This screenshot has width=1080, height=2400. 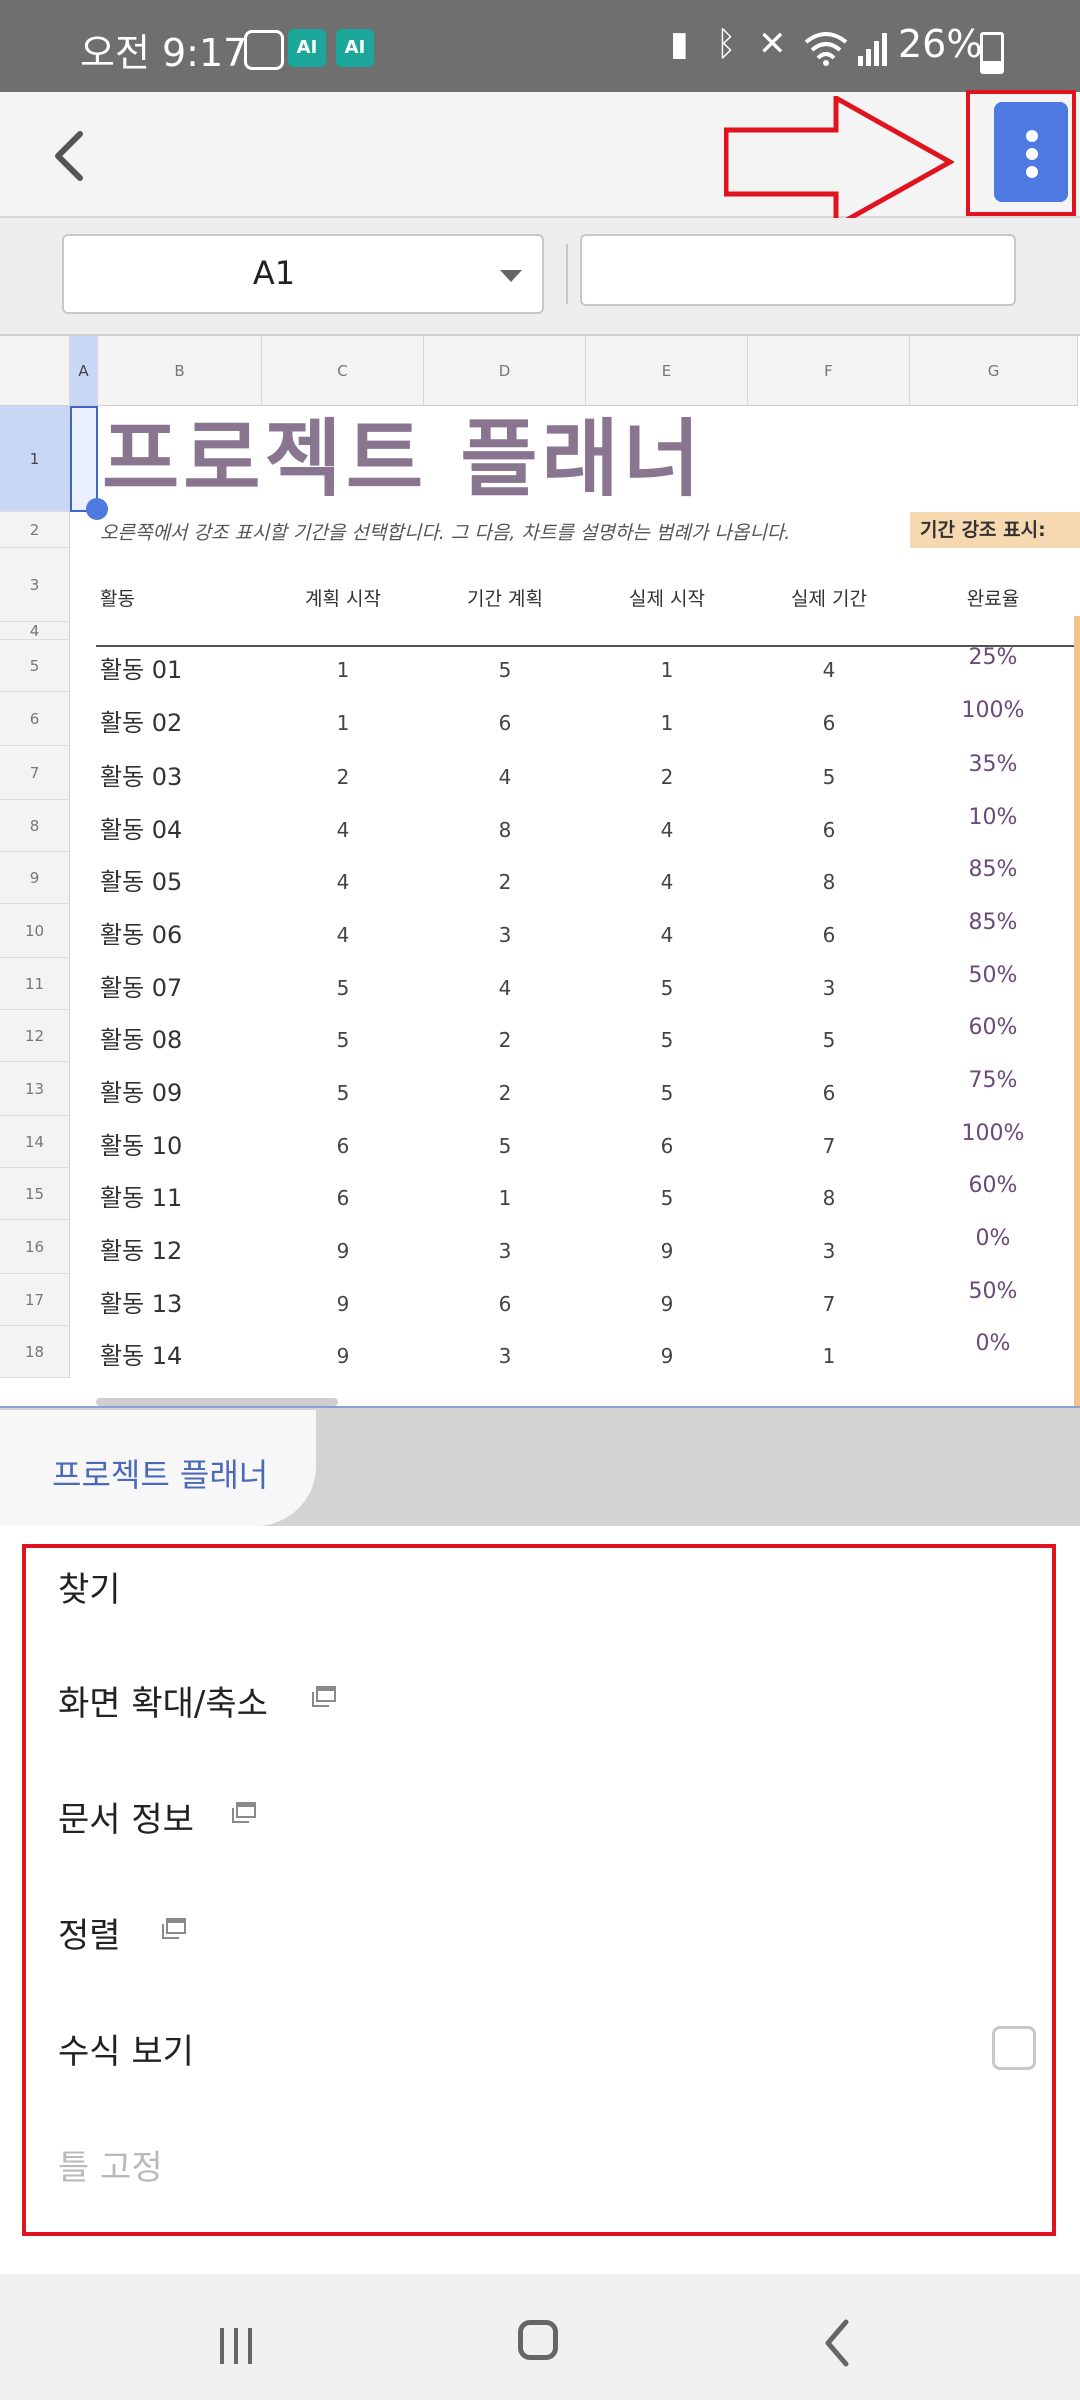 I want to click on header-plan-duration: 기간 계획, so click(x=505, y=597).